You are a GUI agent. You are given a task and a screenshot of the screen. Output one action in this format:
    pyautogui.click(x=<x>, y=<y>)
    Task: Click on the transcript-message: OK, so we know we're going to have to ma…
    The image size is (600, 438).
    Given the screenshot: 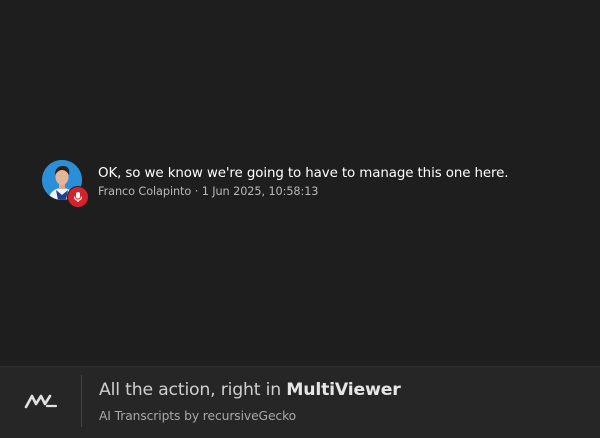 What is the action you would take?
    pyautogui.click(x=303, y=173)
    